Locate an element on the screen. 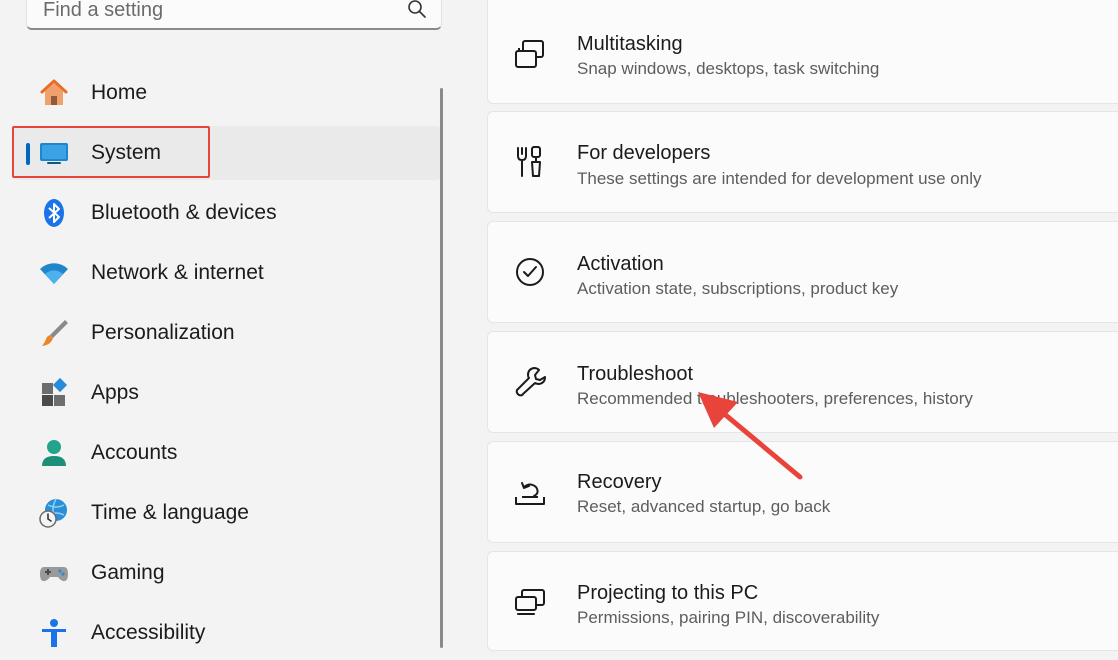 Image resolution: width=1118 pixels, height=660 pixels. sidebar-item-label: Accessibility is located at coordinates (148, 632).